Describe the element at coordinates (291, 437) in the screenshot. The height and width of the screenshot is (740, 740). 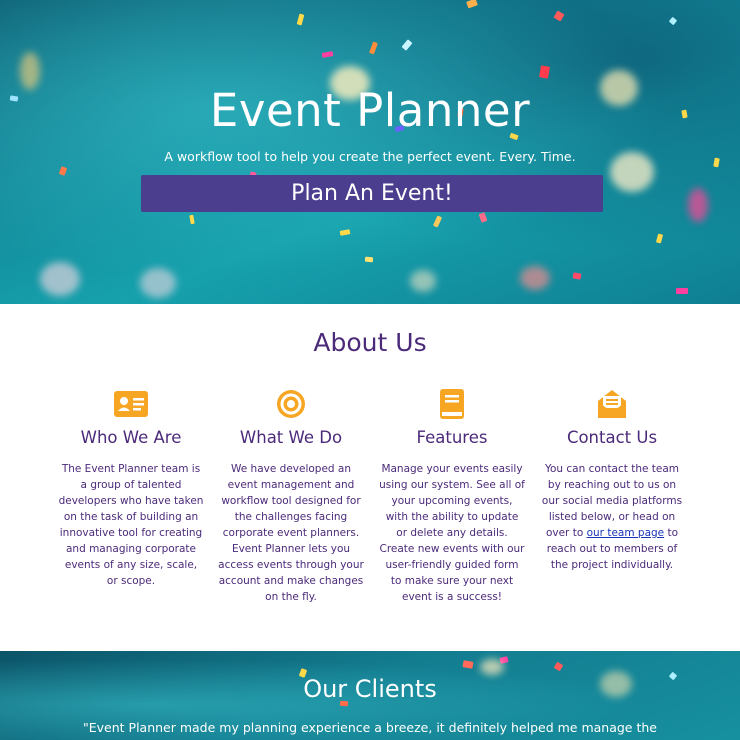
I see `what-we-do-heading: What We Do` at that location.